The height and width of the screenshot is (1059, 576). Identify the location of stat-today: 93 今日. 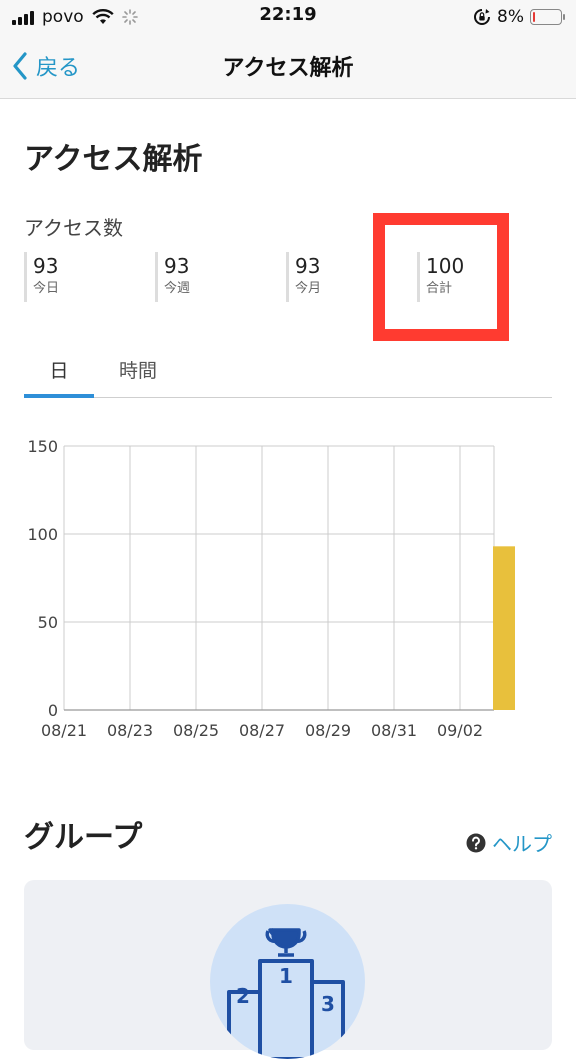
(41, 277).